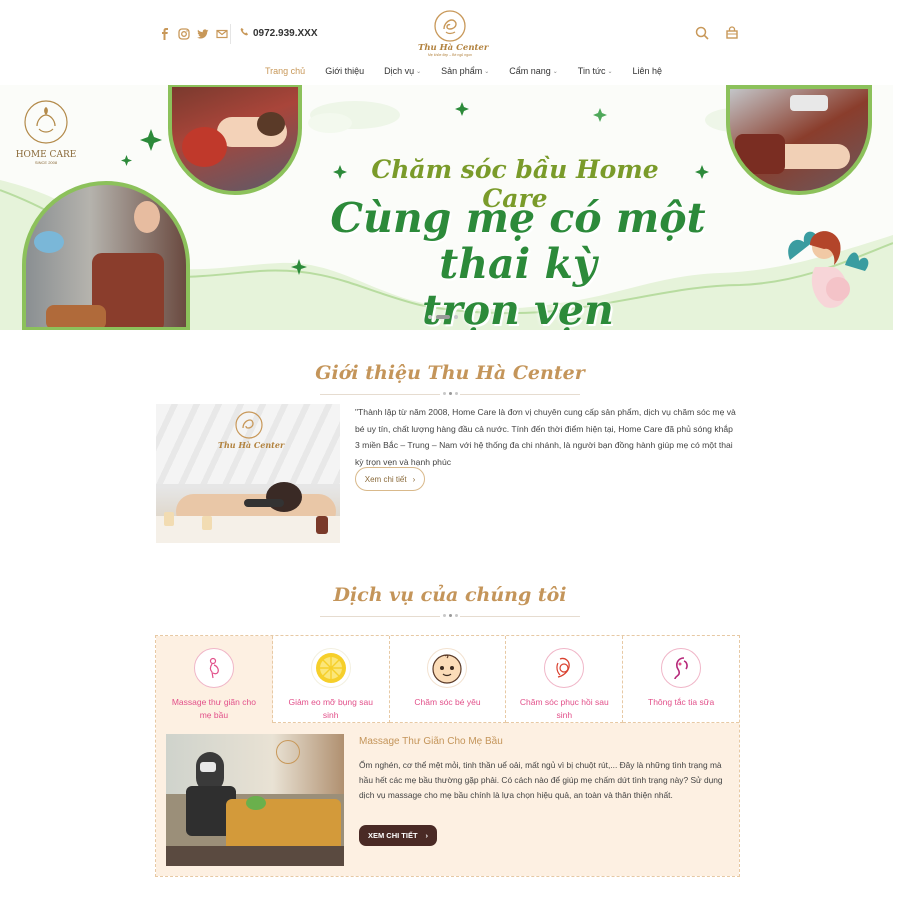  What do you see at coordinates (285, 71) in the screenshot?
I see `nav-item-home: Trang chủ` at bounding box center [285, 71].